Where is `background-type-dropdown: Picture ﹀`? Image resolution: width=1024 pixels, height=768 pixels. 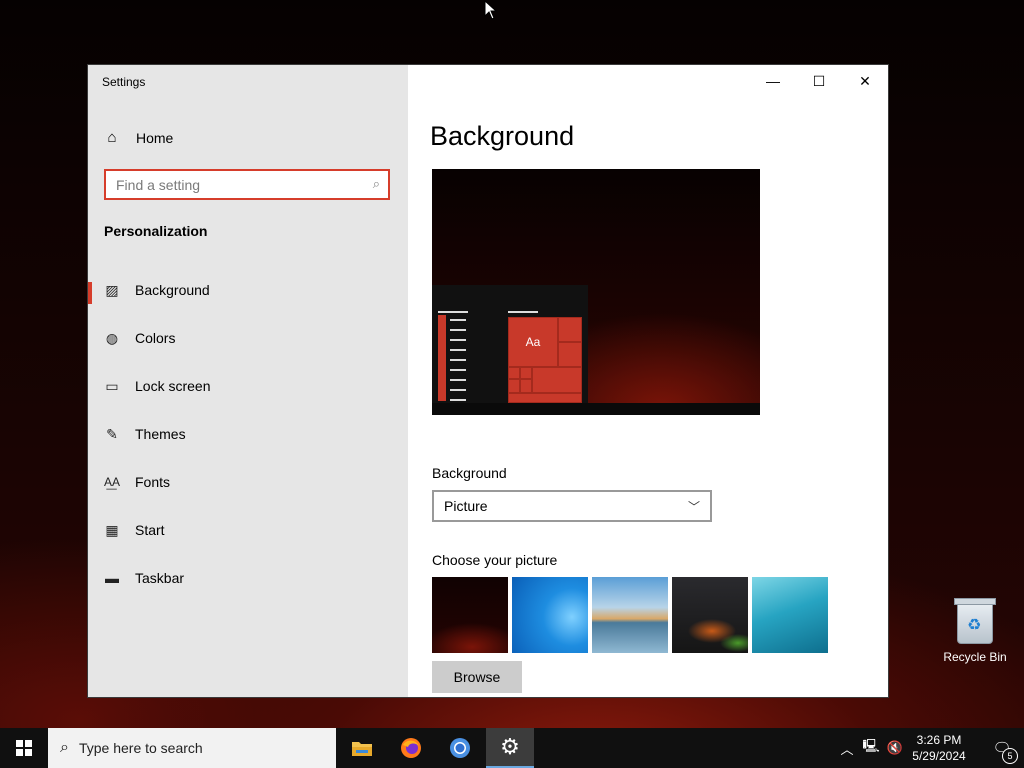
background-type-dropdown: Picture ﹀ is located at coordinates (572, 506).